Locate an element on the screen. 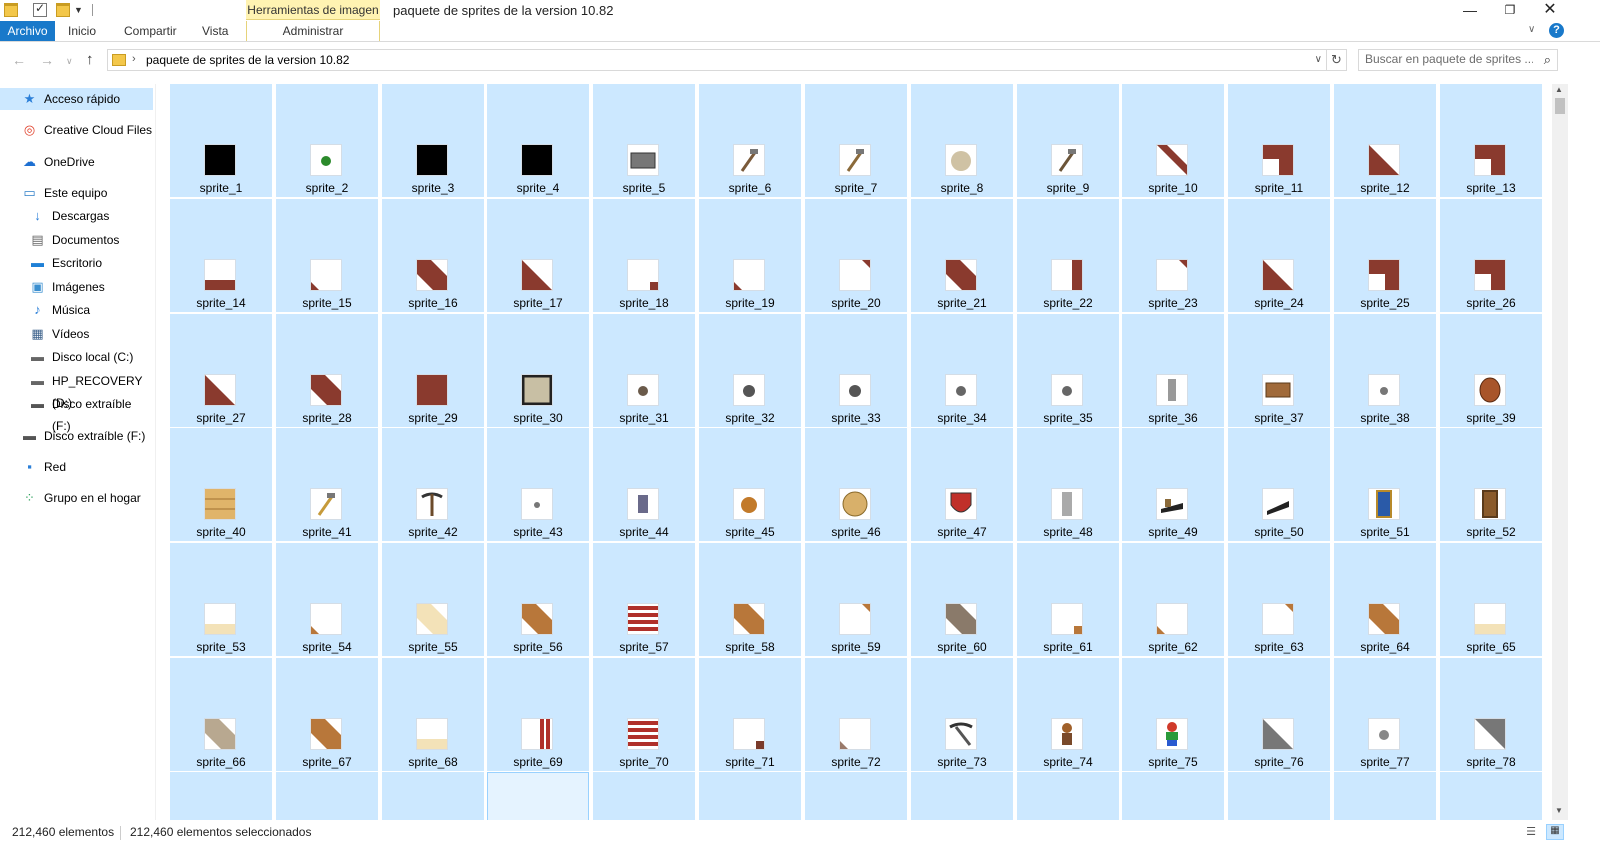 Image resolution: width=1600 pixels, height=860 pixels. chevron-down-icon: ∨ is located at coordinates (1318, 59).